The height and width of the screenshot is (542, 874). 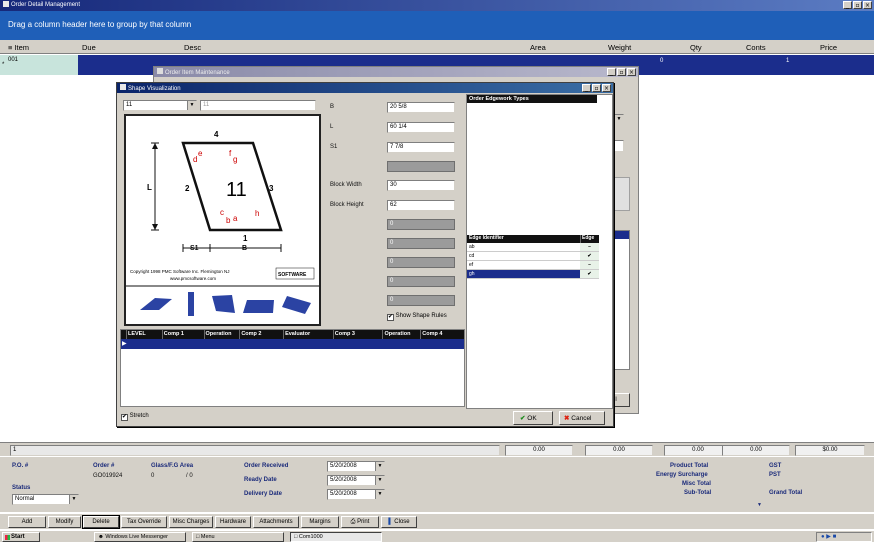 What do you see at coordinates (144, 522) in the screenshot?
I see `toolbar-button-tax-override: Tax Override` at bounding box center [144, 522].